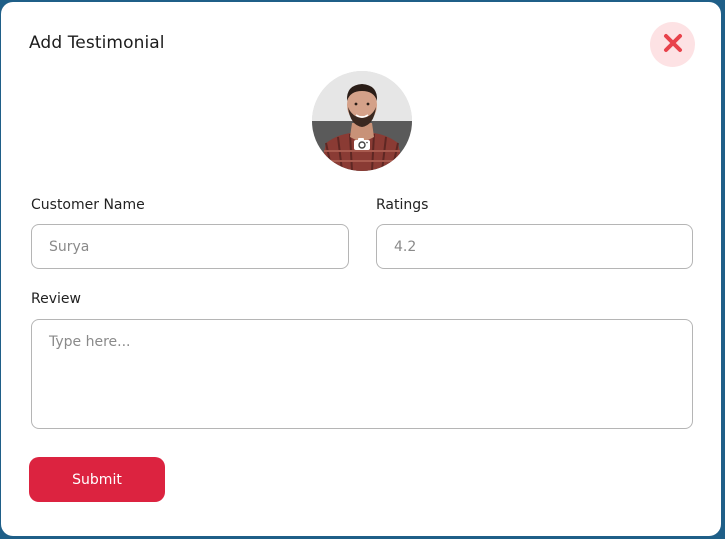 The image size is (725, 539). Describe the element at coordinates (88, 205) in the screenshot. I see `customer-name-label: Customer Name` at that location.